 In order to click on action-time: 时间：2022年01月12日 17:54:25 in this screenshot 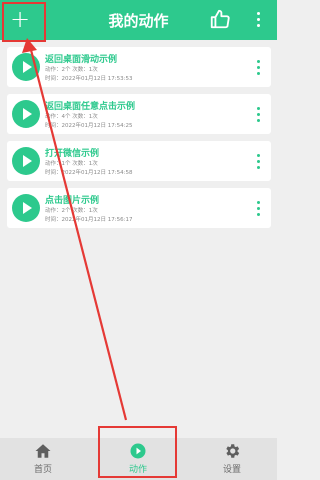, I will do `click(89, 126)`.